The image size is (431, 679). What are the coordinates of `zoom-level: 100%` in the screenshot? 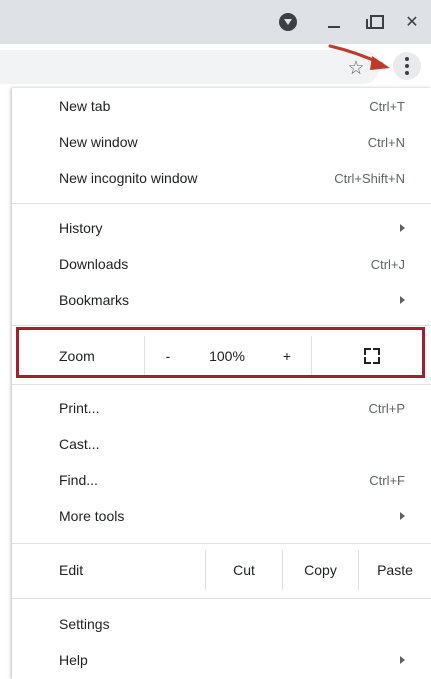 It's located at (227, 356).